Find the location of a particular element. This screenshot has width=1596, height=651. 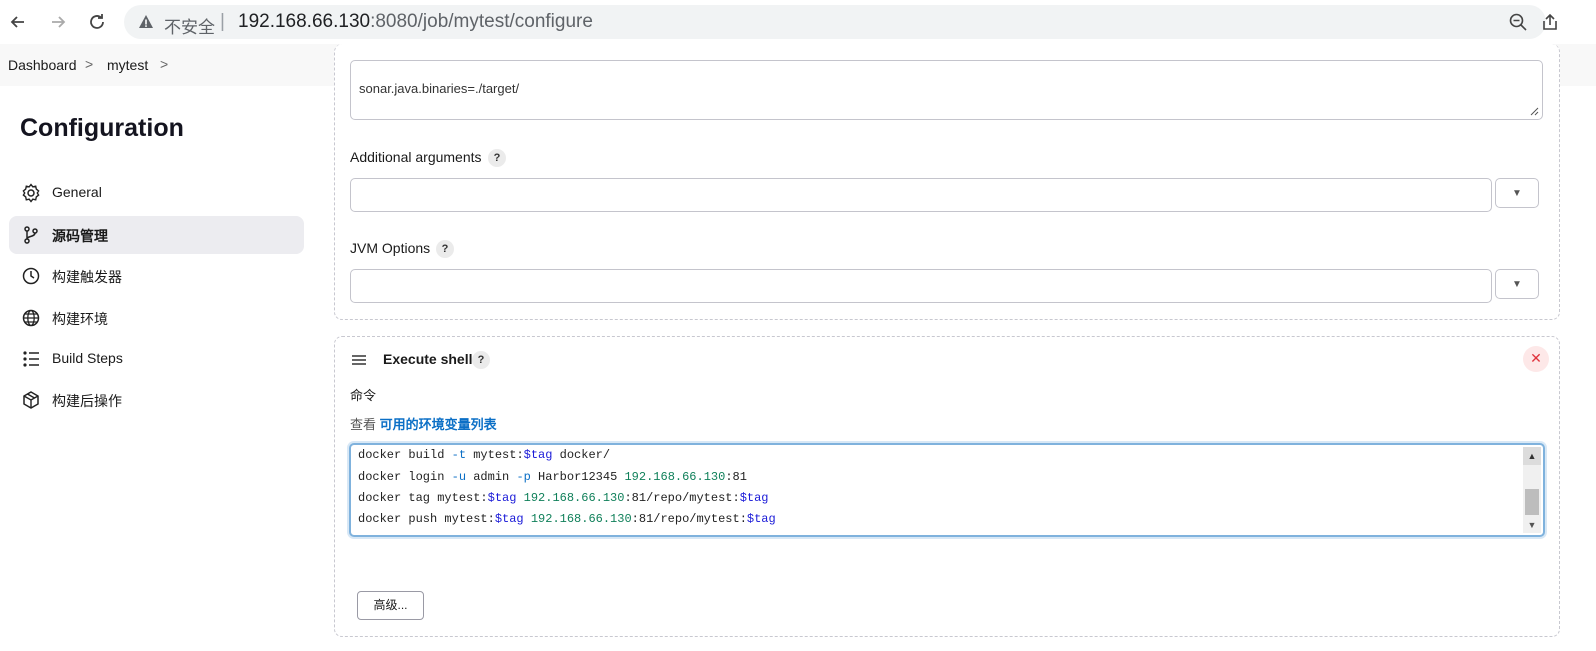

url-text: 192.168.66.130:8080/job/mytest/configure is located at coordinates (415, 22).